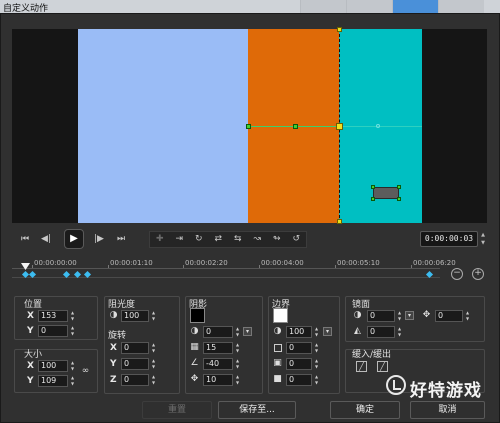 This screenshot has width=500, height=423. What do you see at coordinates (382, 366) in the screenshot?
I see `ease-out-icon: ╱` at bounding box center [382, 366].